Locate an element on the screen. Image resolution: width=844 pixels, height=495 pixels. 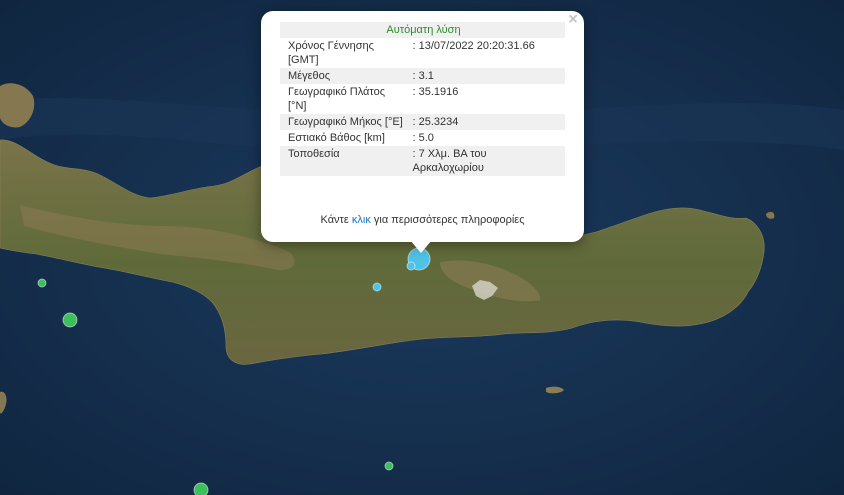
longitude-value: : 25.3234 is located at coordinates (488, 122).